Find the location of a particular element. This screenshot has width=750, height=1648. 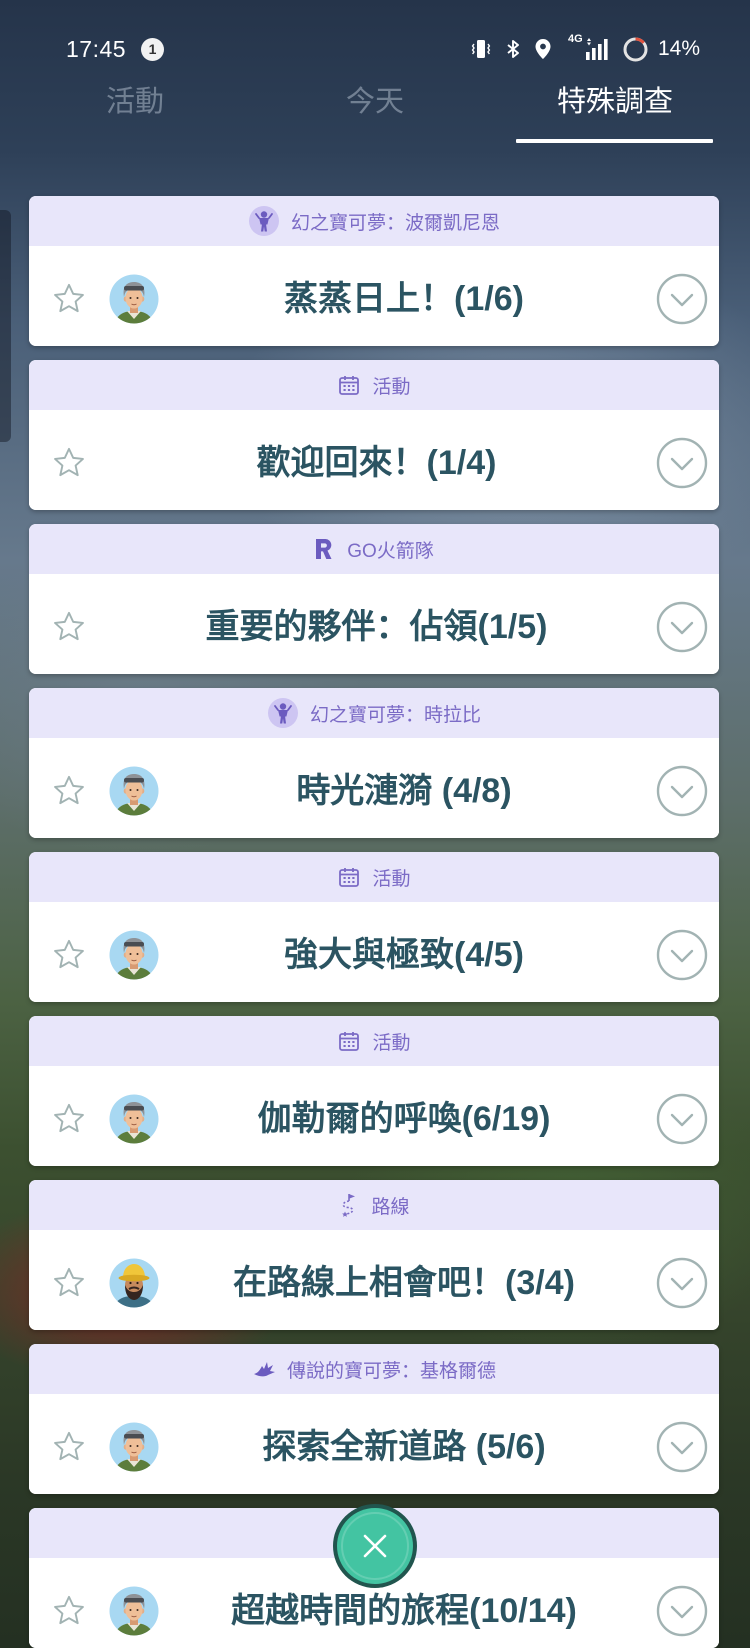

battery-icon is located at coordinates (635, 49).